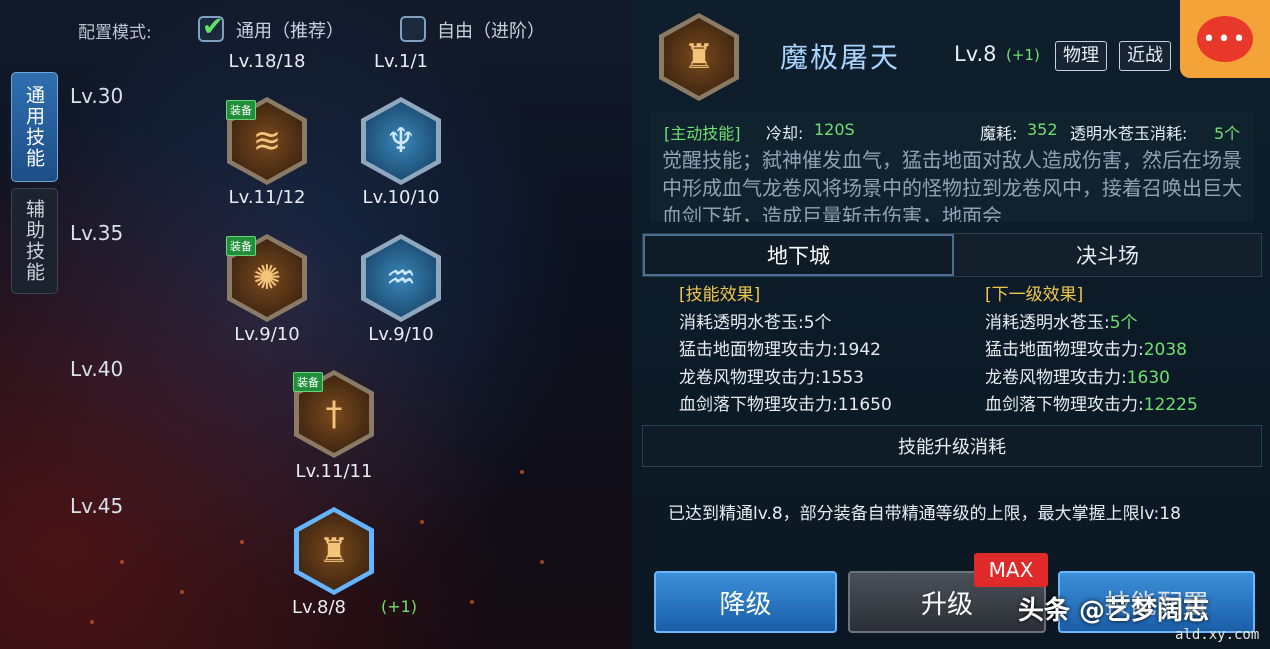  Describe the element at coordinates (401, 141) in the screenshot. I see `figure-aura-icon: ♆` at that location.